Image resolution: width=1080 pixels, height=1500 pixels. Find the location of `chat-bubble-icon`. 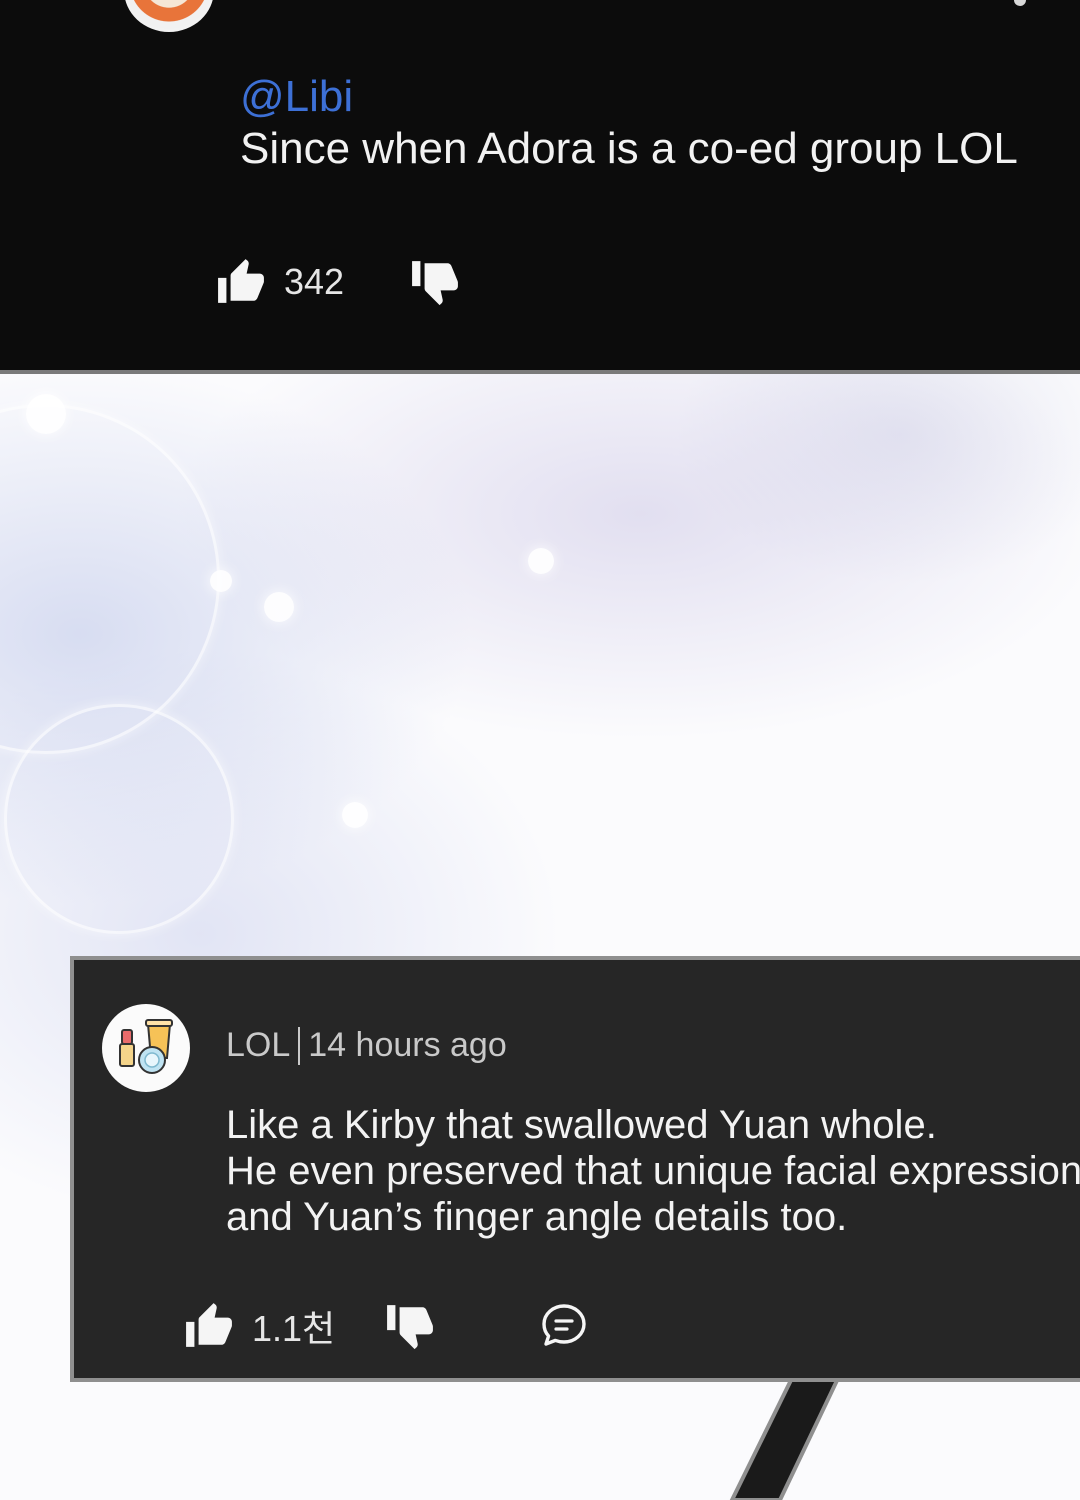

chat-bubble-icon is located at coordinates (564, 1325).